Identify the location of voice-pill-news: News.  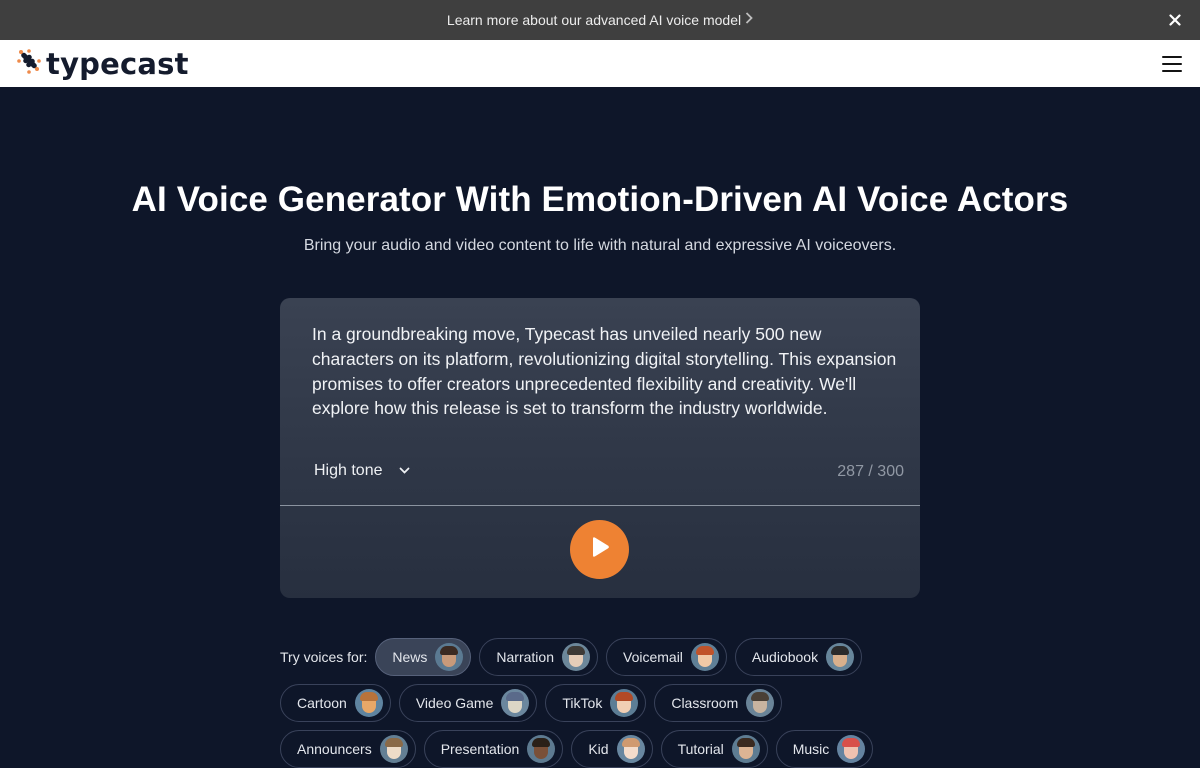
(423, 657).